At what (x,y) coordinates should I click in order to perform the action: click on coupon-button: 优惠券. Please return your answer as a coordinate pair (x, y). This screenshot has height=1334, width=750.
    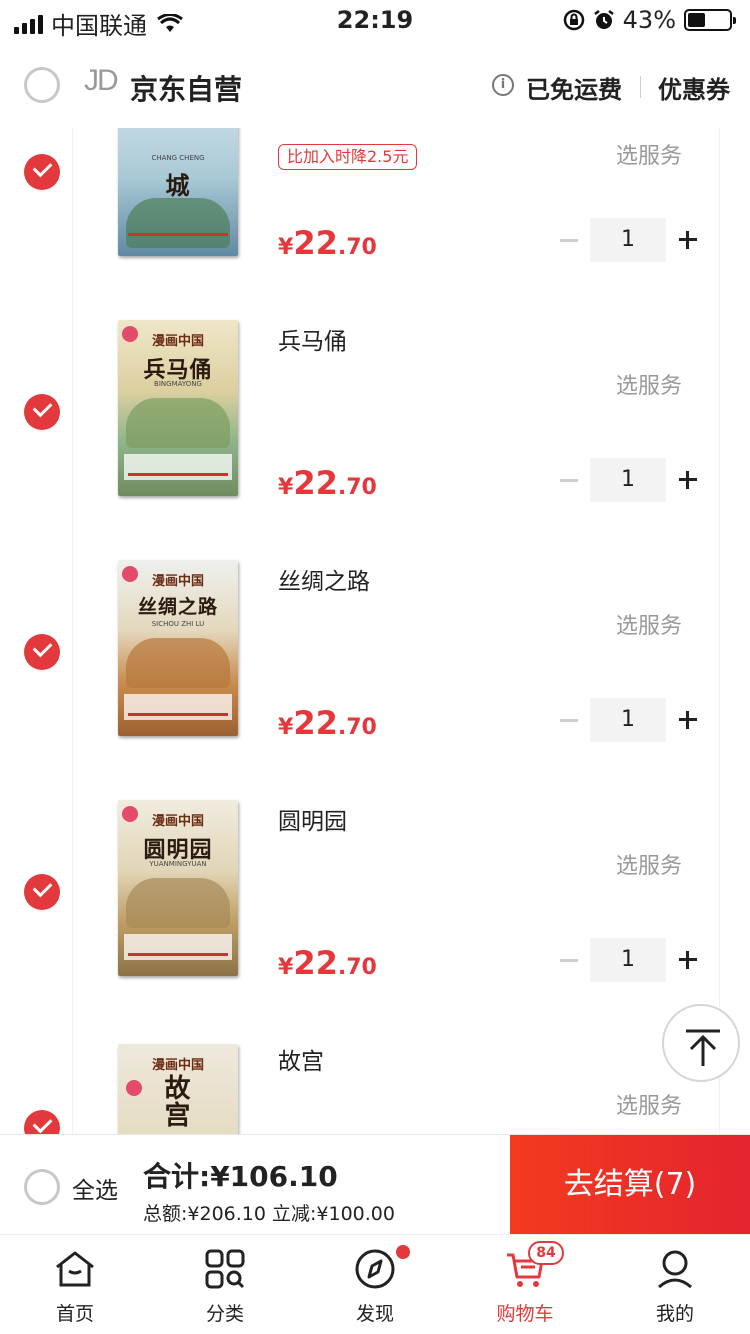
    Looking at the image, I should click on (694, 87).